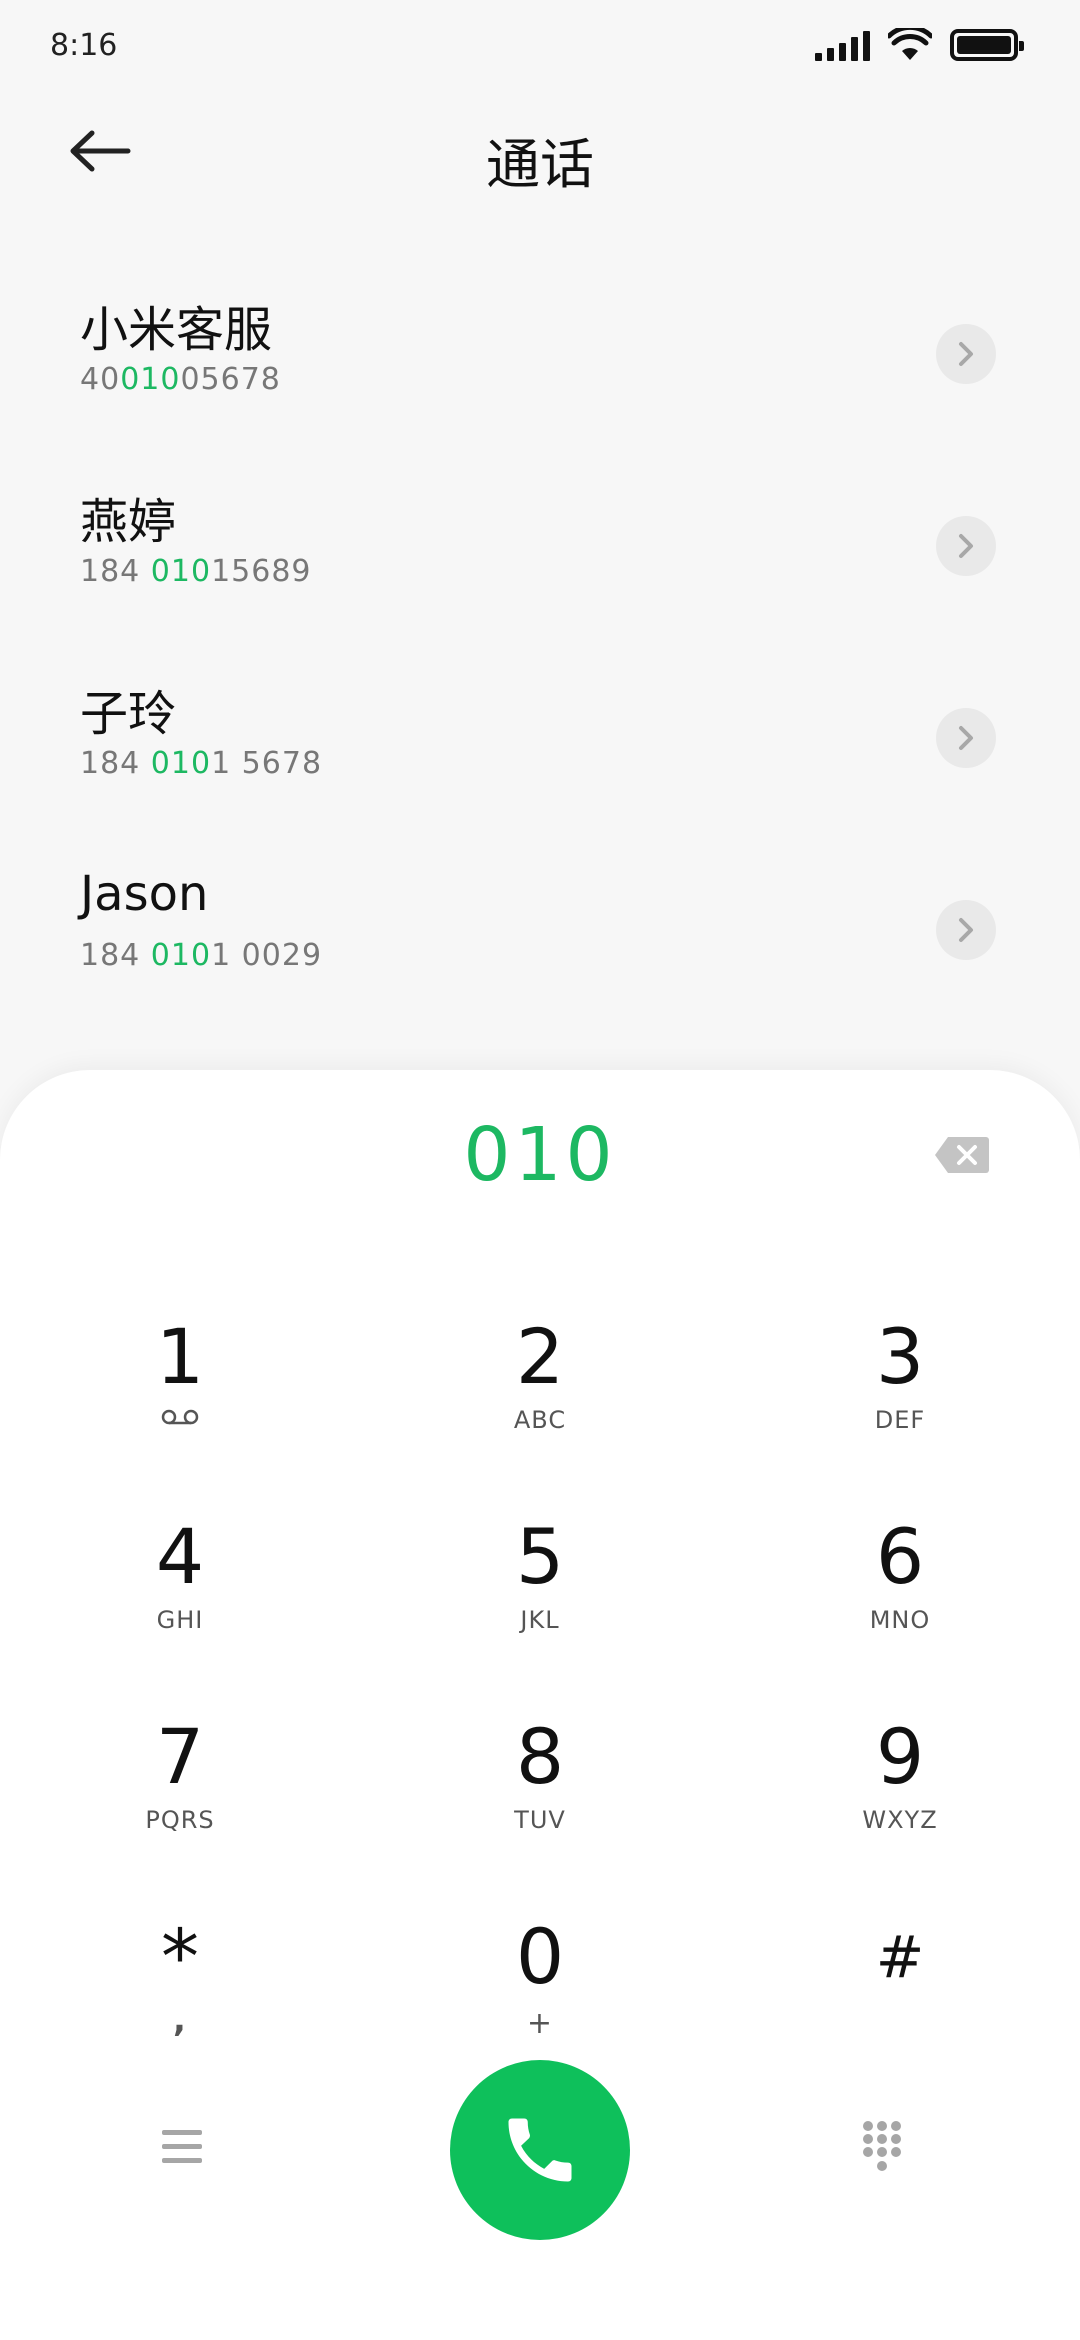 The width and height of the screenshot is (1080, 2340). What do you see at coordinates (900, 1957) in the screenshot?
I see `key-digit: #` at bounding box center [900, 1957].